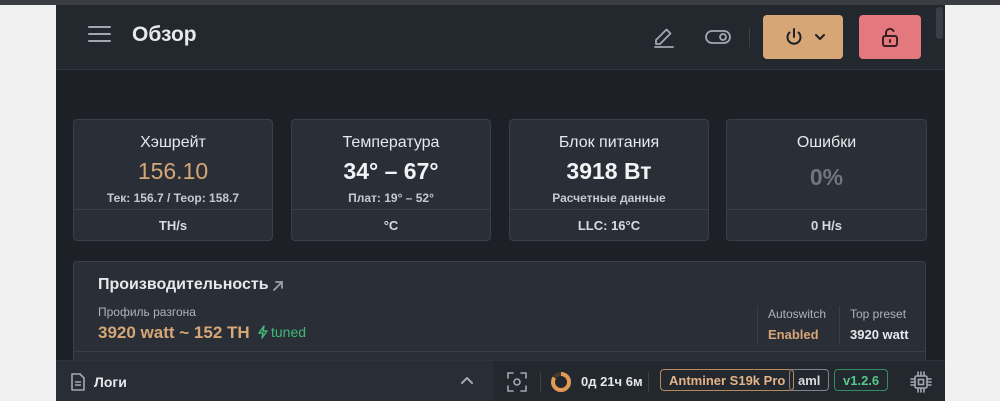 The image size is (1000, 401). Describe the element at coordinates (173, 225) in the screenshot. I see `card-unit: TH/s` at that location.